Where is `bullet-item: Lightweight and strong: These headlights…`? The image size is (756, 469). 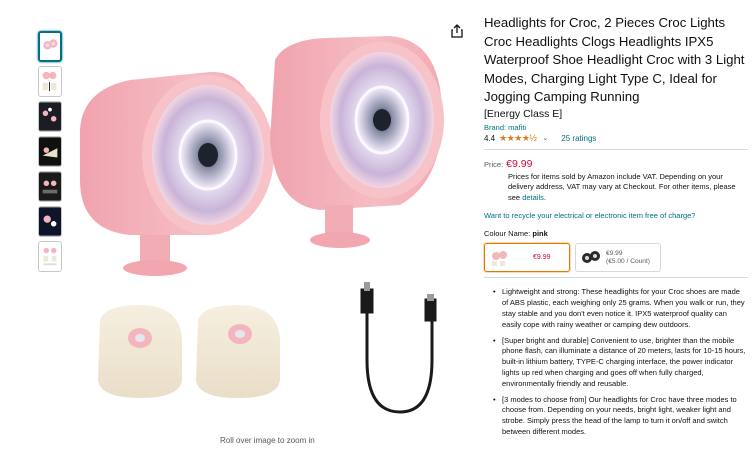
bullet-item: Lightweight and strong: These headlights… is located at coordinates (620, 308).